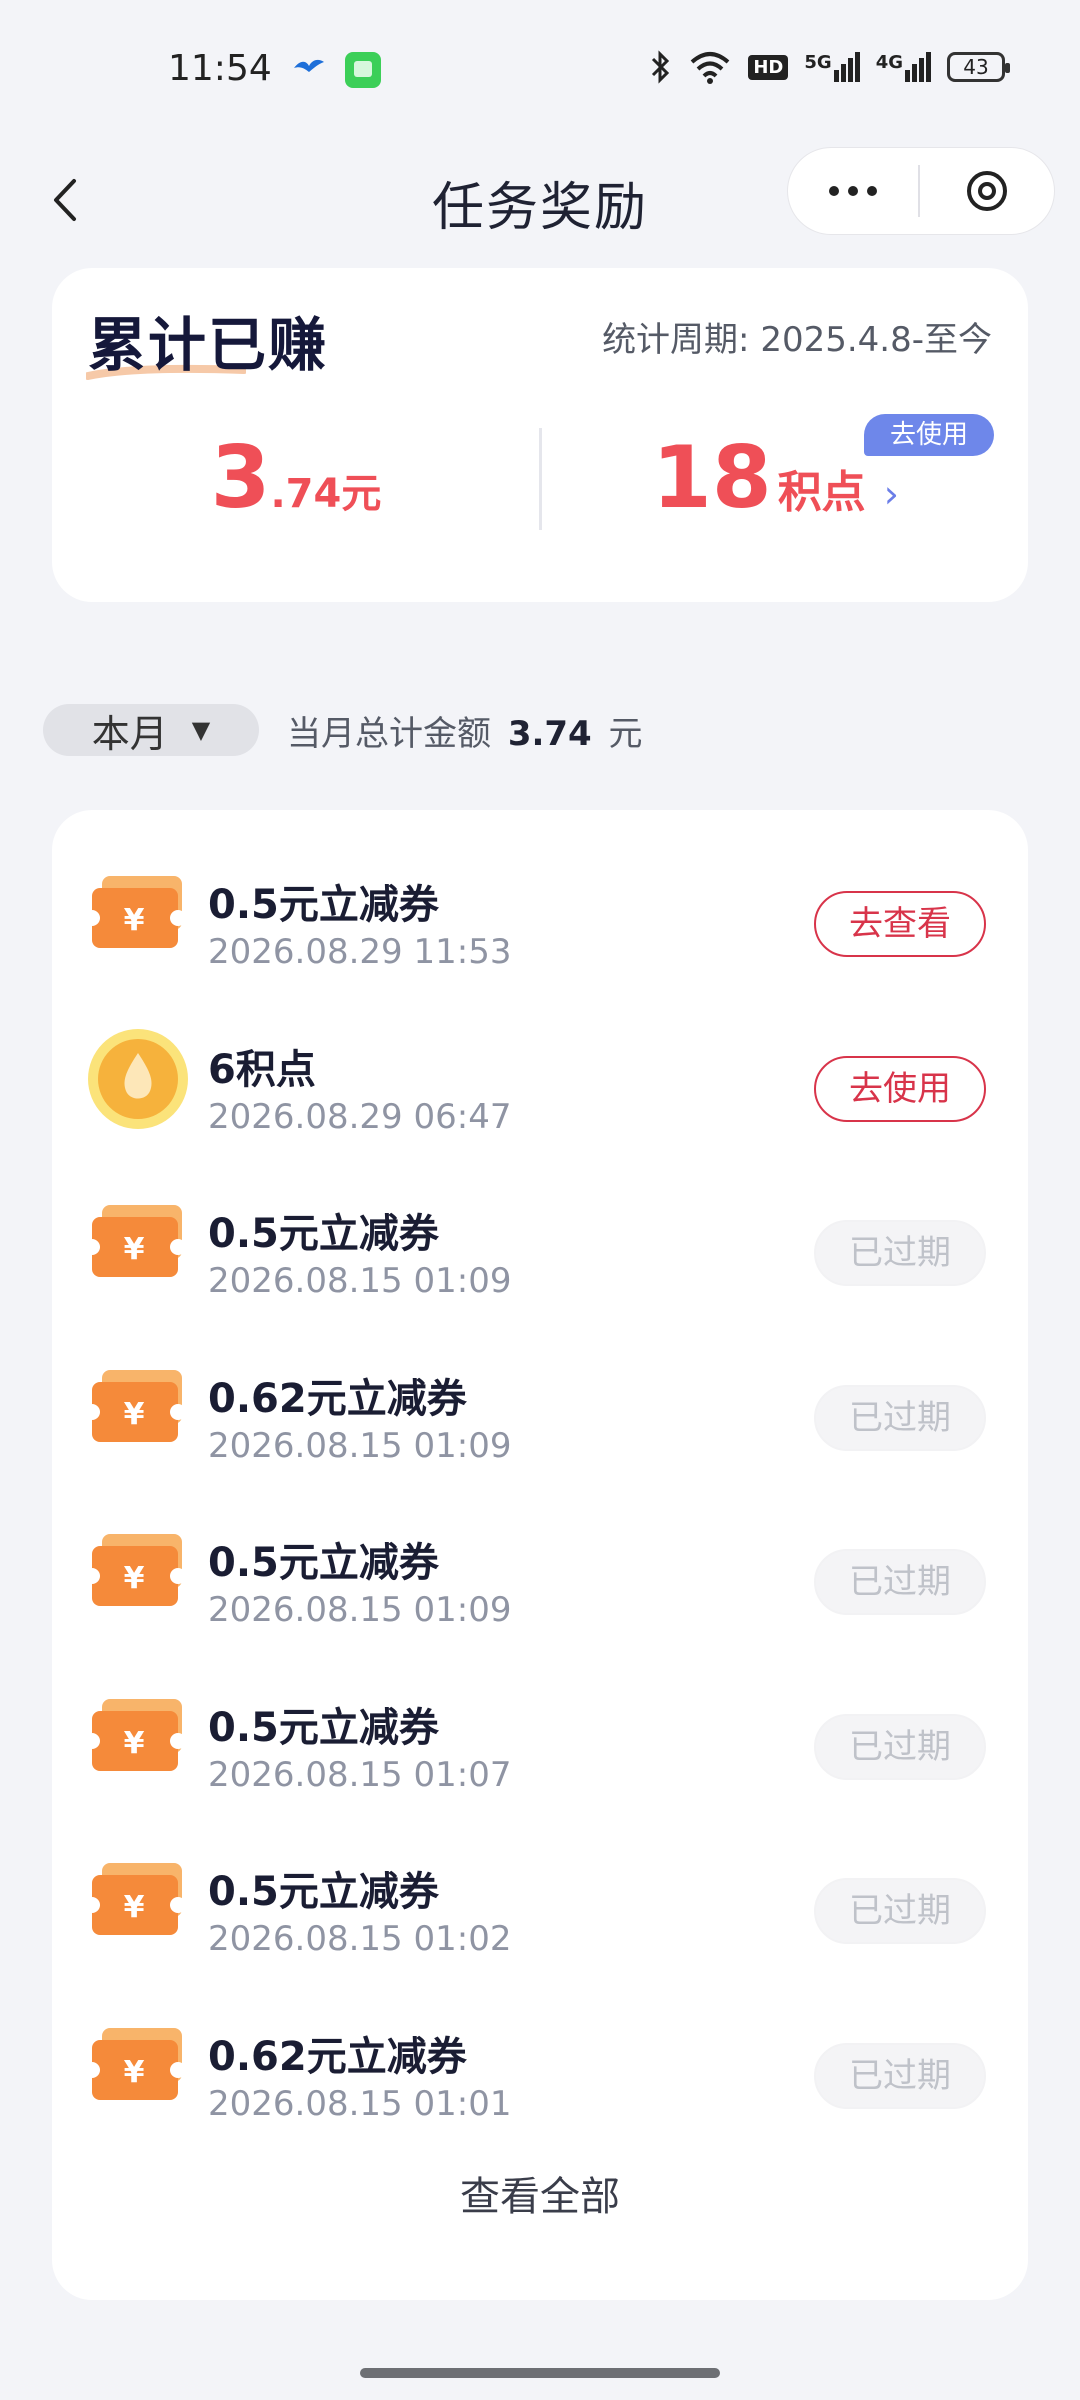 This screenshot has width=1080, height=2400. What do you see at coordinates (903, 67) in the screenshot?
I see `signal-4g-icon: 4G` at bounding box center [903, 67].